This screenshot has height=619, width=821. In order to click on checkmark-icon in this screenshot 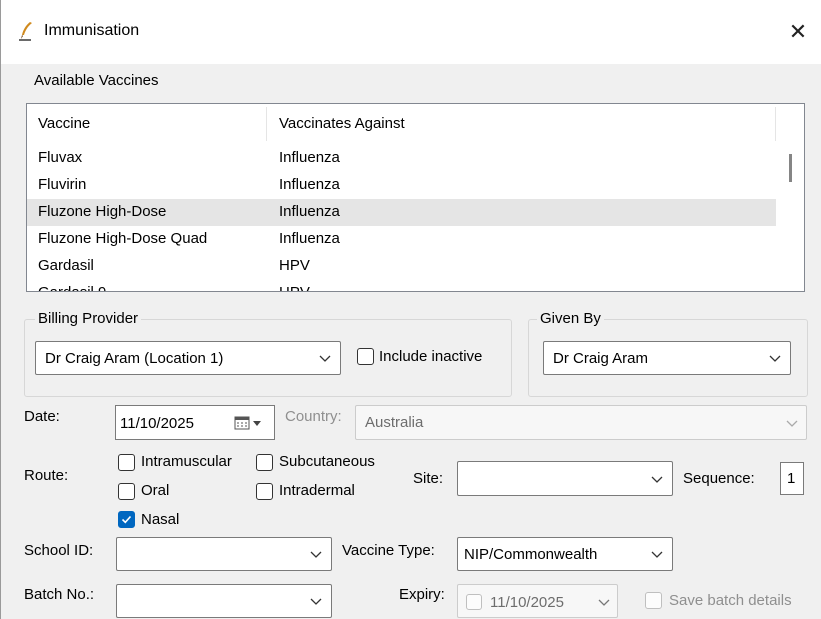, I will do `click(126, 519)`.